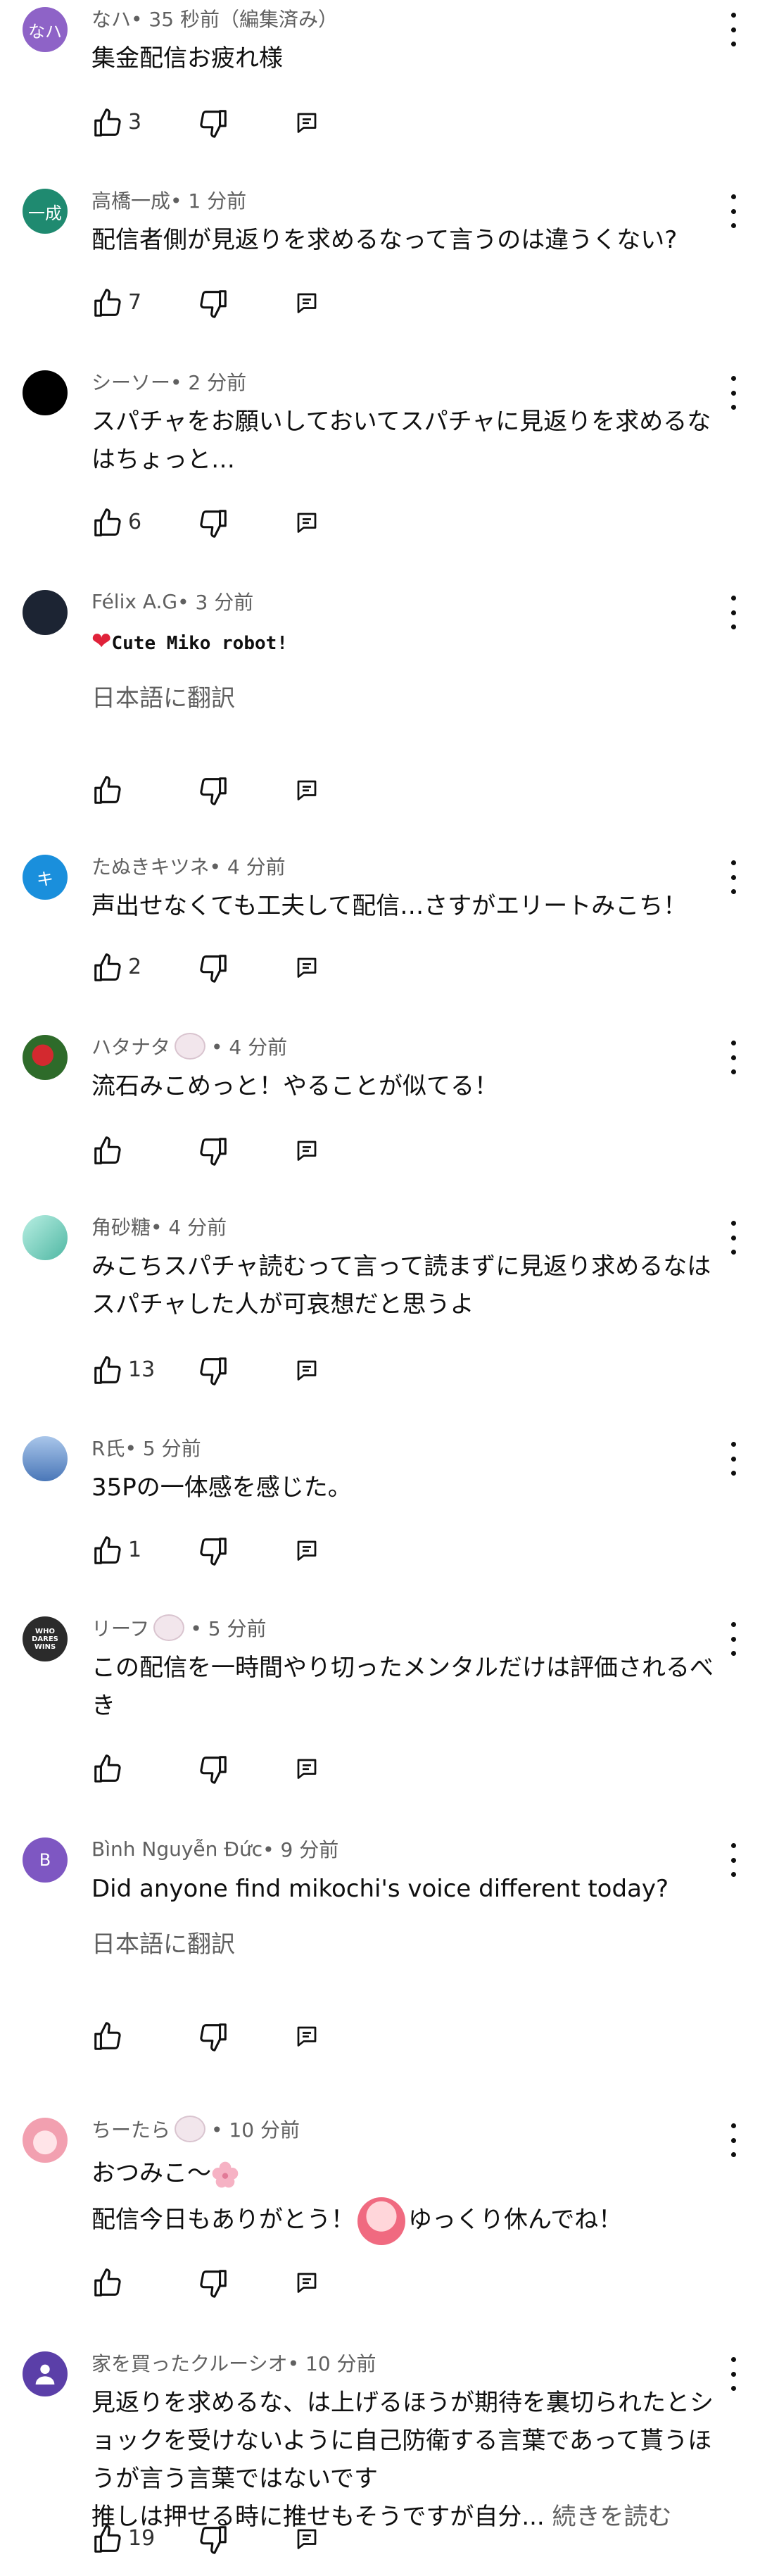 This screenshot has width=760, height=2576. What do you see at coordinates (135, 967) in the screenshot?
I see `like-count: 2` at bounding box center [135, 967].